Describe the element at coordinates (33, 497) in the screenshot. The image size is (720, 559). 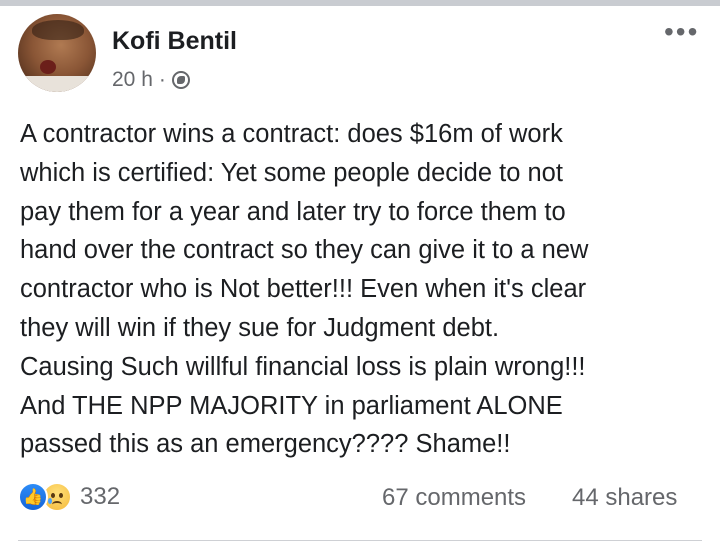
I see `like-icon: 👍` at that location.